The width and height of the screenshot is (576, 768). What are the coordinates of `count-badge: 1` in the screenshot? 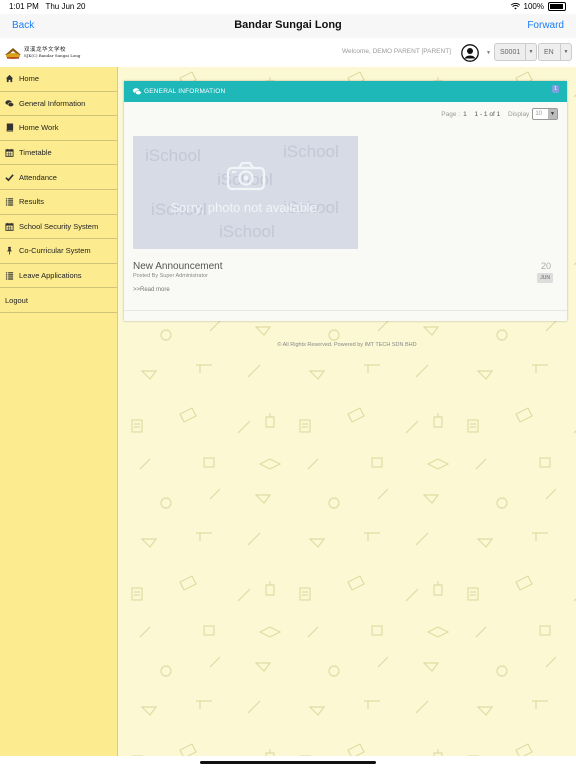 It's located at (555, 89).